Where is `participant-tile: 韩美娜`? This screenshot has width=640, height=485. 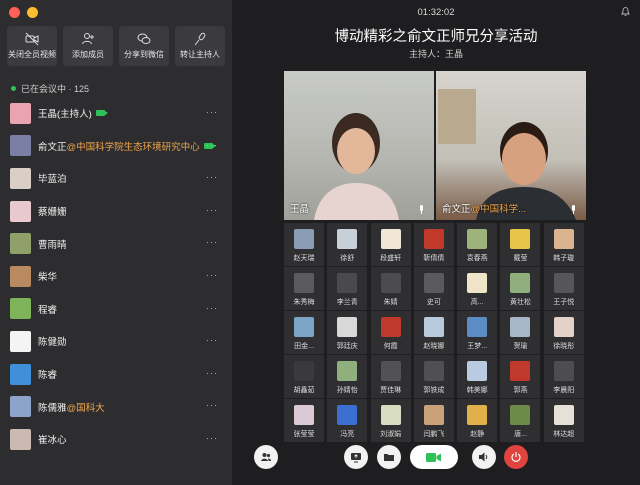
participant-tile: 韩美娜 is located at coordinates (477, 376).